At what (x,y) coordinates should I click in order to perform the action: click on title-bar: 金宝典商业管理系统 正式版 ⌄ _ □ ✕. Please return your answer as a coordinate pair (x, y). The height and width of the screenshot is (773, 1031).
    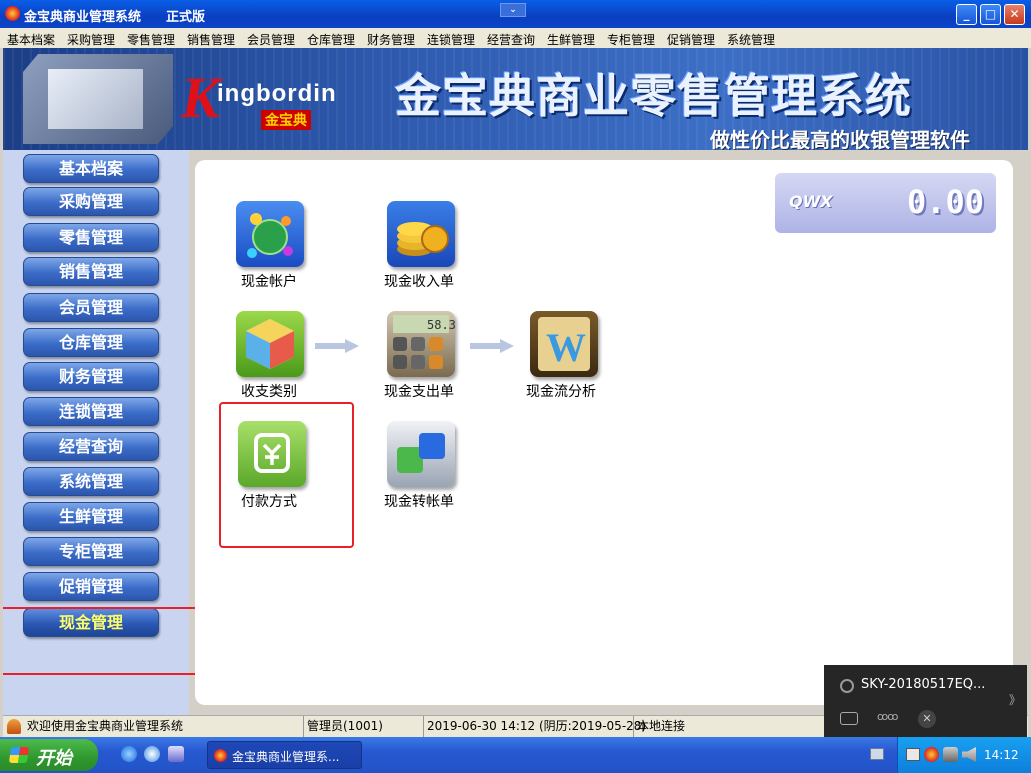
    Looking at the image, I should click on (515, 14).